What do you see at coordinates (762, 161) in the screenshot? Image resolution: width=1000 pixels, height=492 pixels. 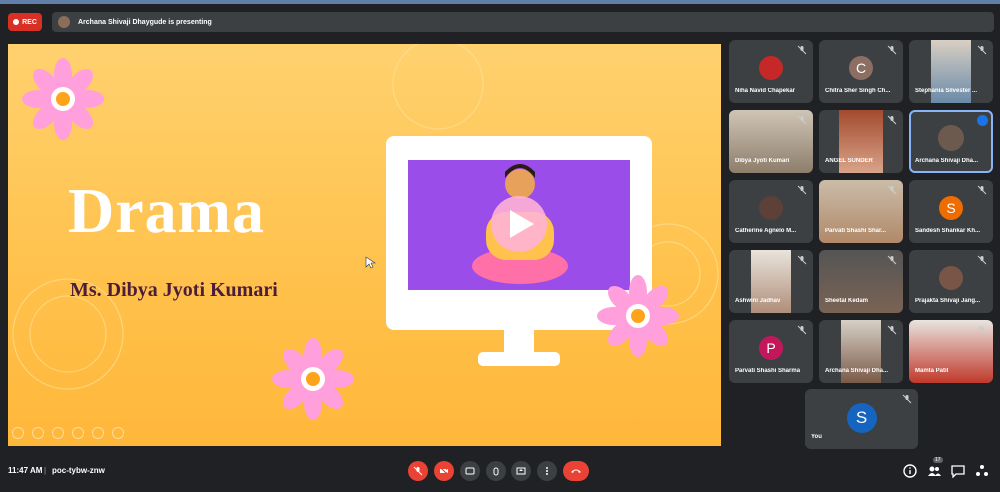 I see `participant-name: Dibya Jyoti Kumari` at bounding box center [762, 161].